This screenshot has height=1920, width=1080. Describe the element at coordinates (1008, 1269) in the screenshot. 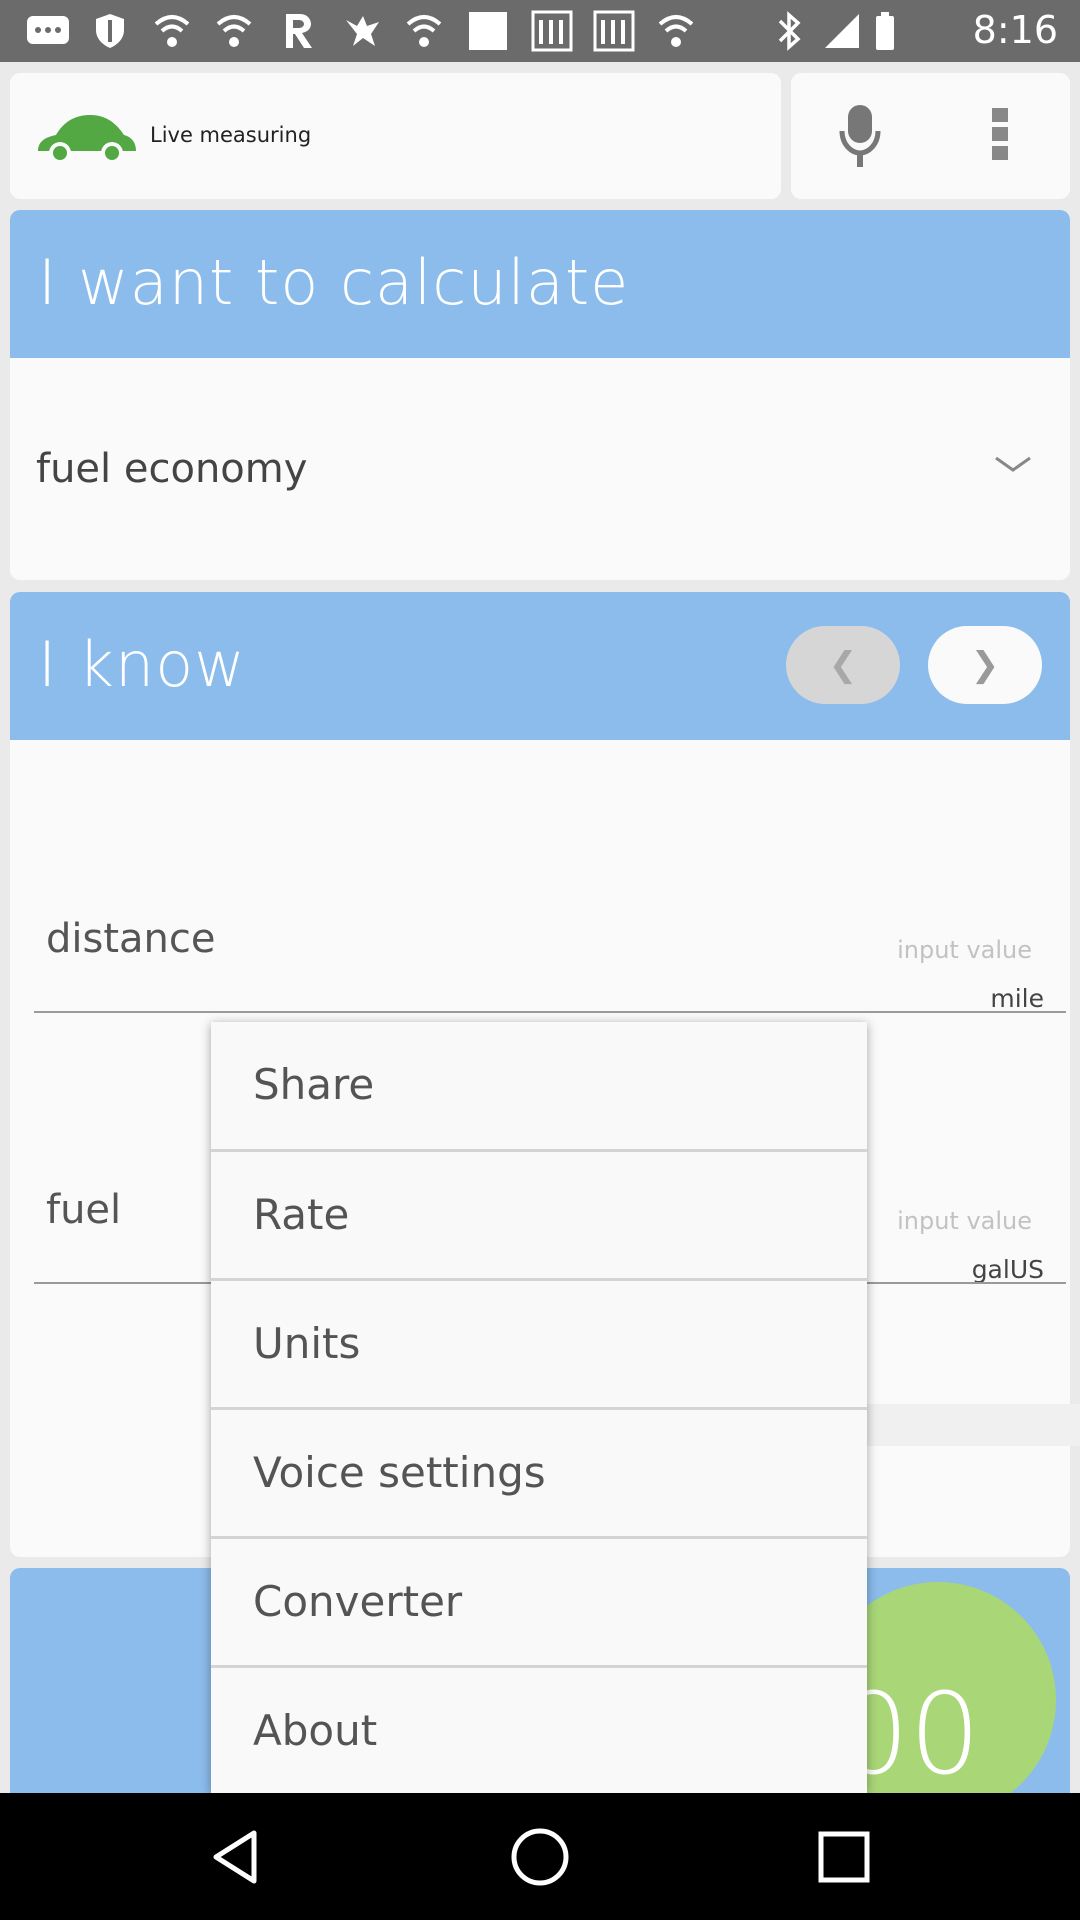

I see `fuel-unit: galUS` at that location.